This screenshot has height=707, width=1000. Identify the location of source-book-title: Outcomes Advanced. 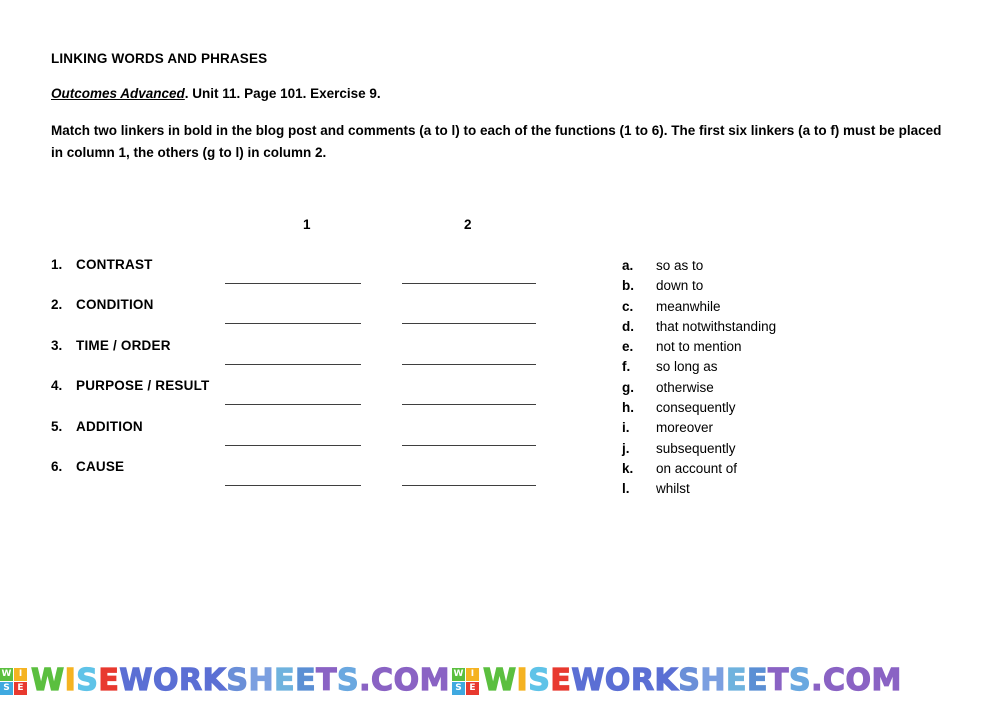
(118, 93).